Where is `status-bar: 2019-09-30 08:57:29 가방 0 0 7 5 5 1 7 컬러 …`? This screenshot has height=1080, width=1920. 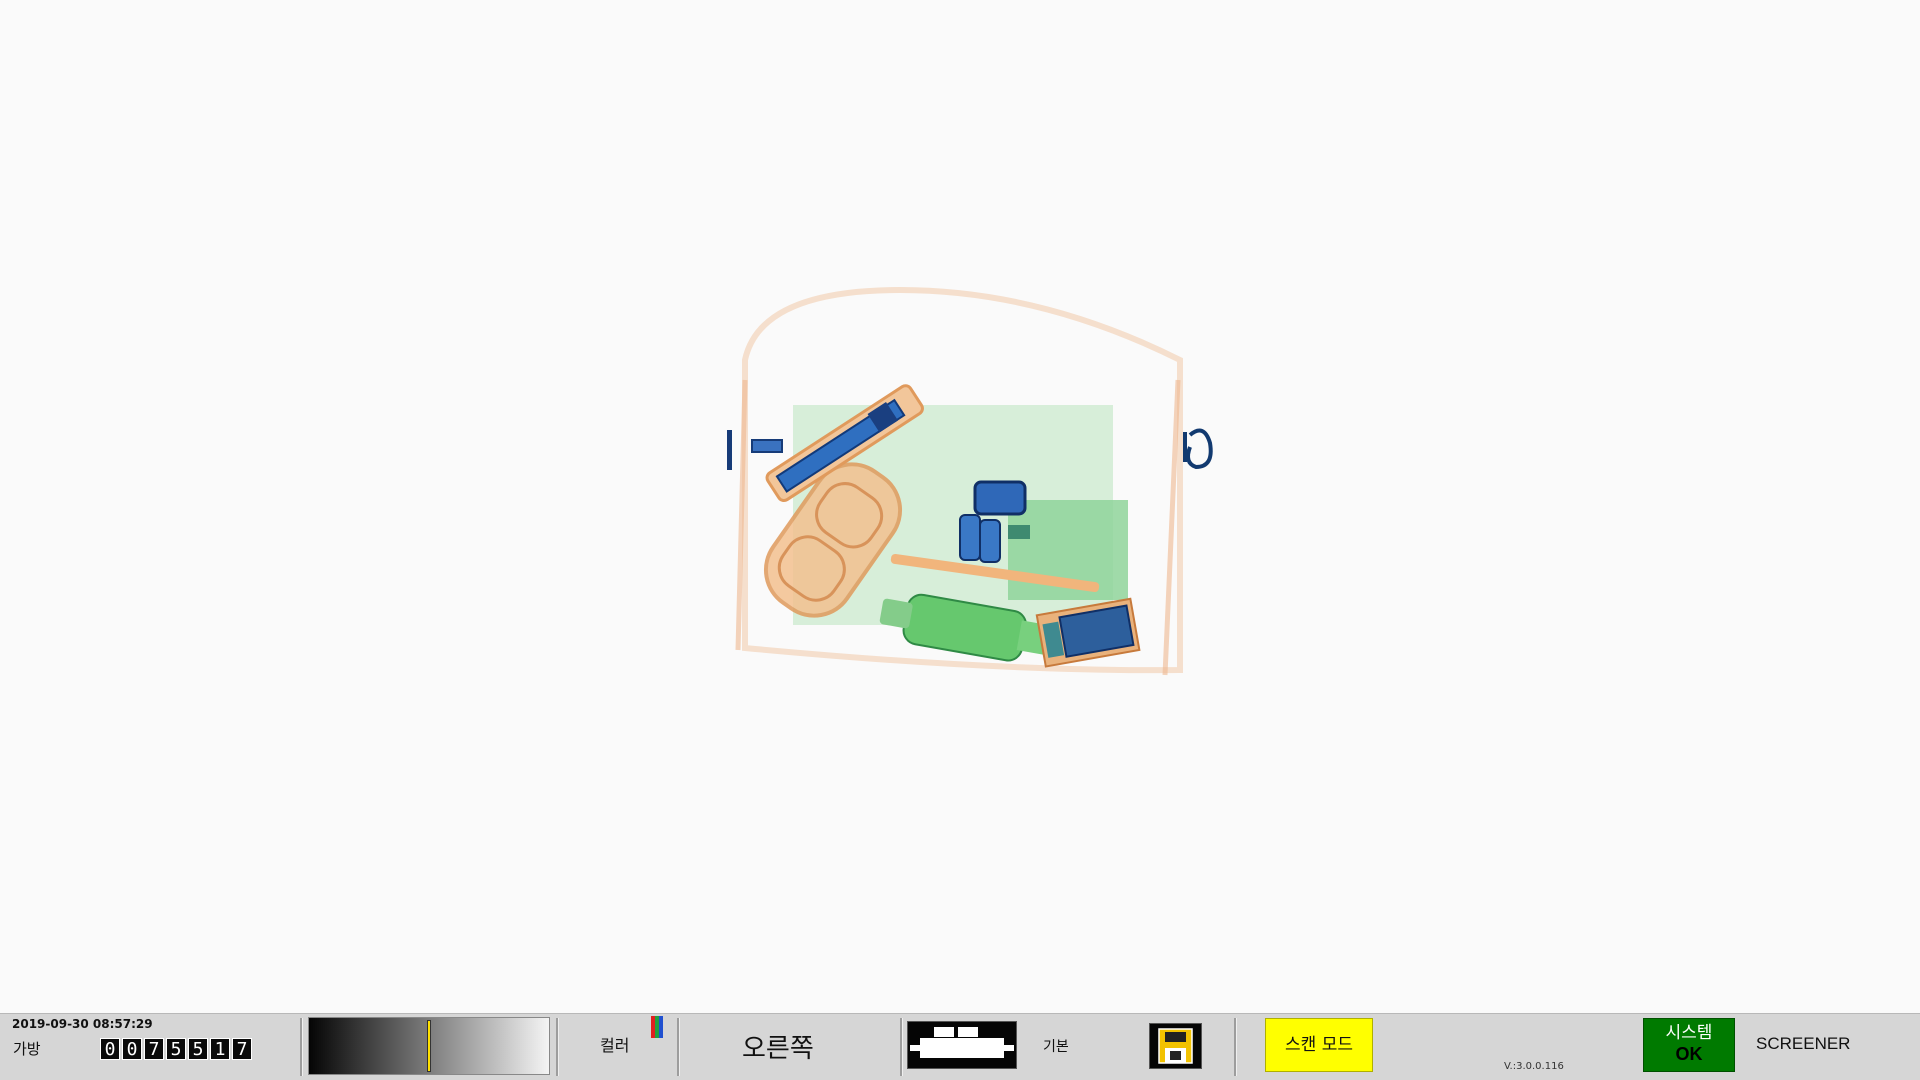
status-bar: 2019-09-30 08:57:29 가방 0 0 7 5 5 1 7 컬러 … is located at coordinates (960, 1046).